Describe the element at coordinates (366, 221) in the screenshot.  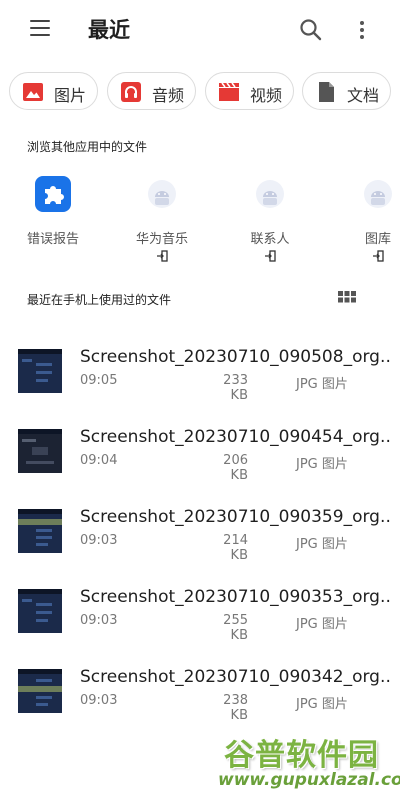
I see `app-gallery: 图库` at that location.